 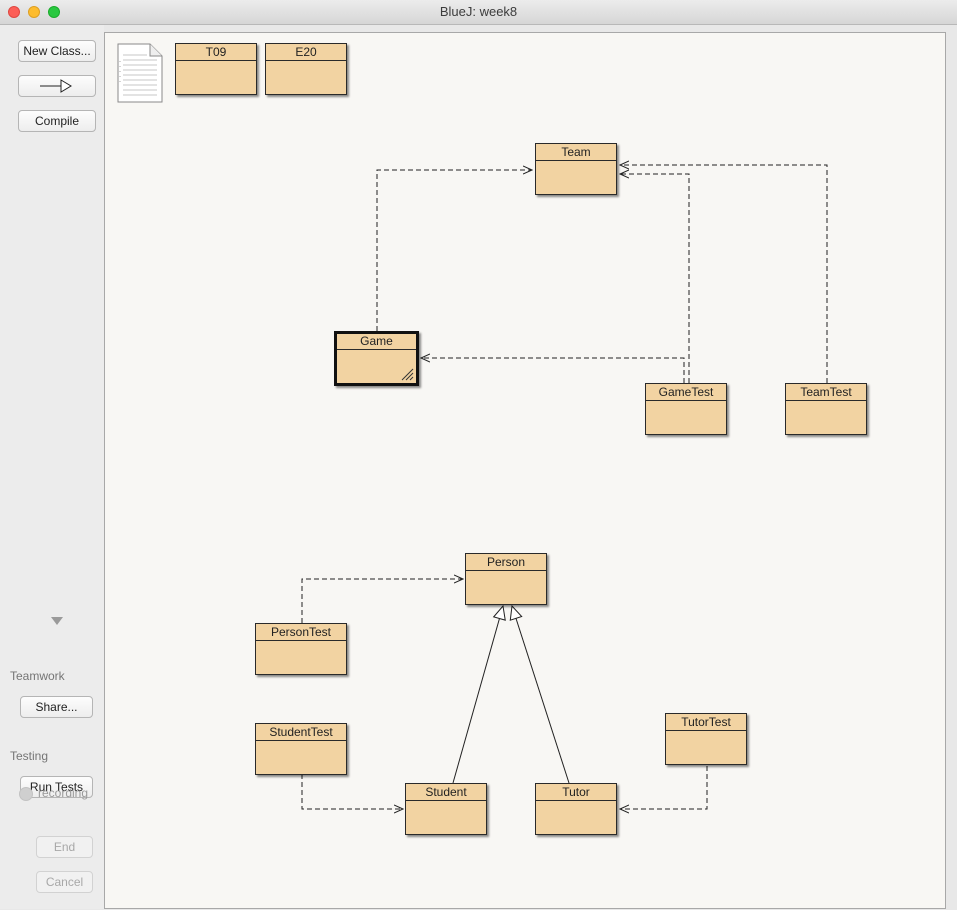 I want to click on class-teamtest: TeamTest, so click(x=826, y=409).